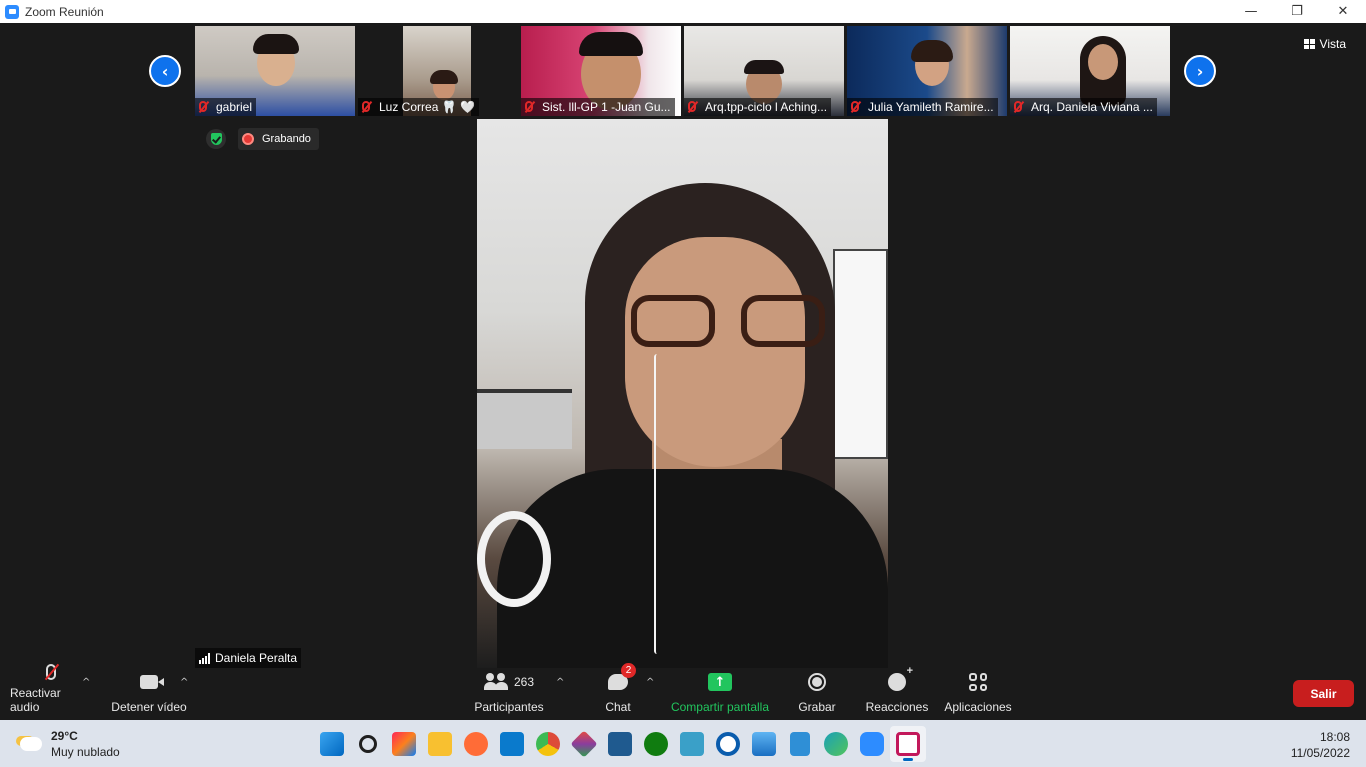 The height and width of the screenshot is (767, 1366). I want to click on app-icon, so click(728, 744).